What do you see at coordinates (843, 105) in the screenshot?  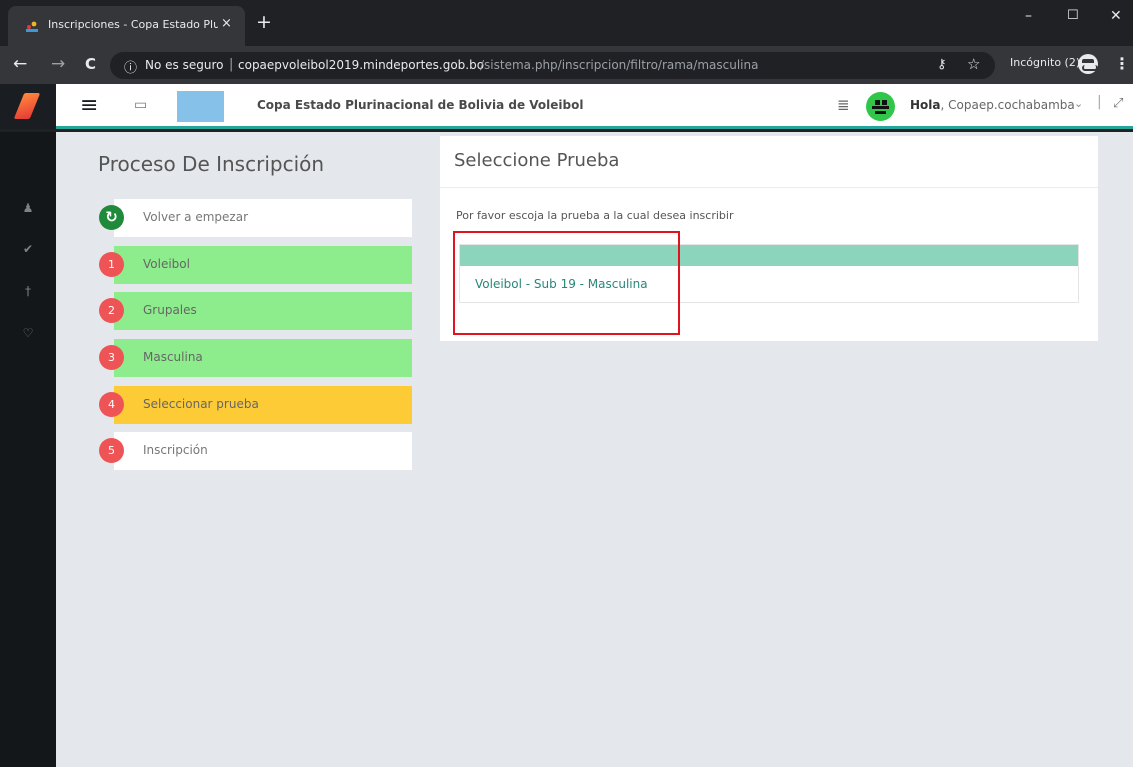 I see `messages-icon: ≣` at bounding box center [843, 105].